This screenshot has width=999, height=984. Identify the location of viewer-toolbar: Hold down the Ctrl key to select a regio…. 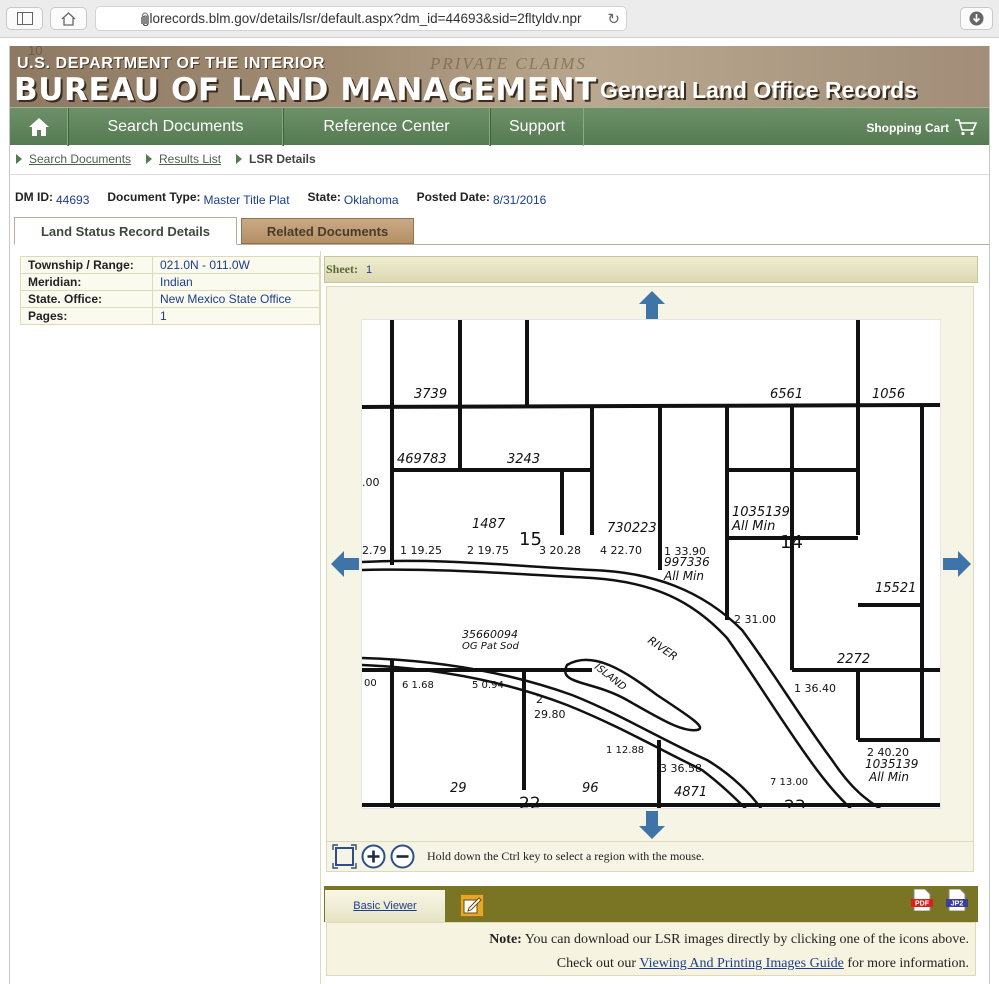
(650, 856).